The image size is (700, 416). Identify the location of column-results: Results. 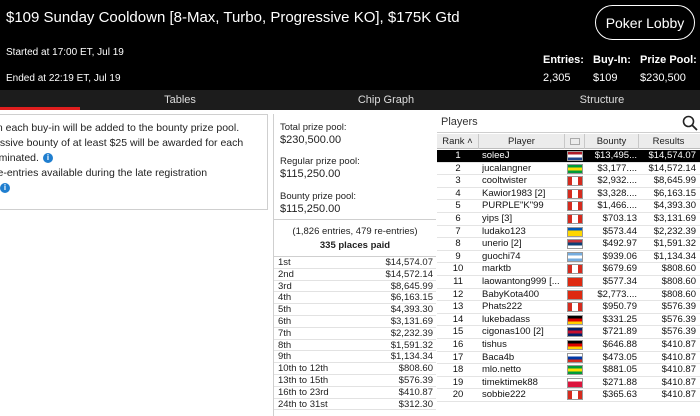
(668, 141).